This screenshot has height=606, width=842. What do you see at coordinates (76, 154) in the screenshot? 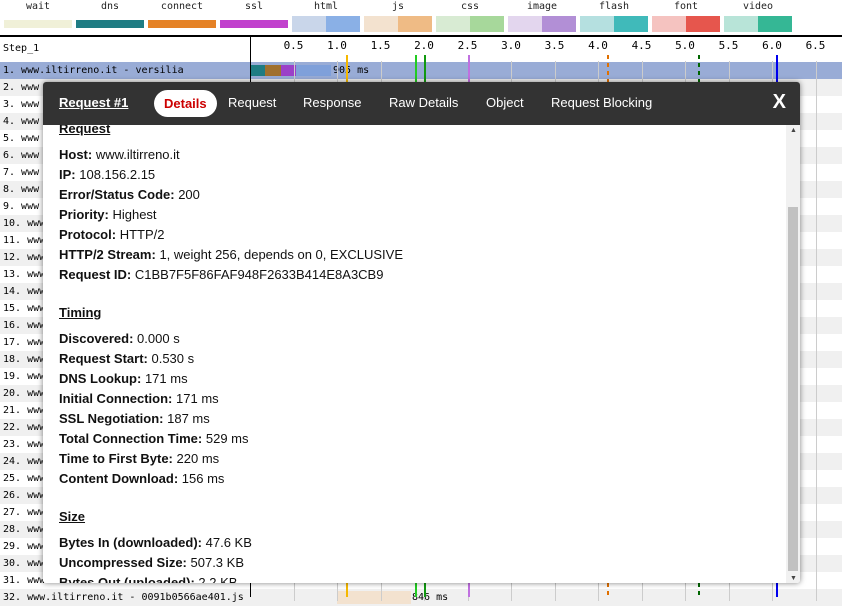
I see `detail-key: Host:` at bounding box center [76, 154].